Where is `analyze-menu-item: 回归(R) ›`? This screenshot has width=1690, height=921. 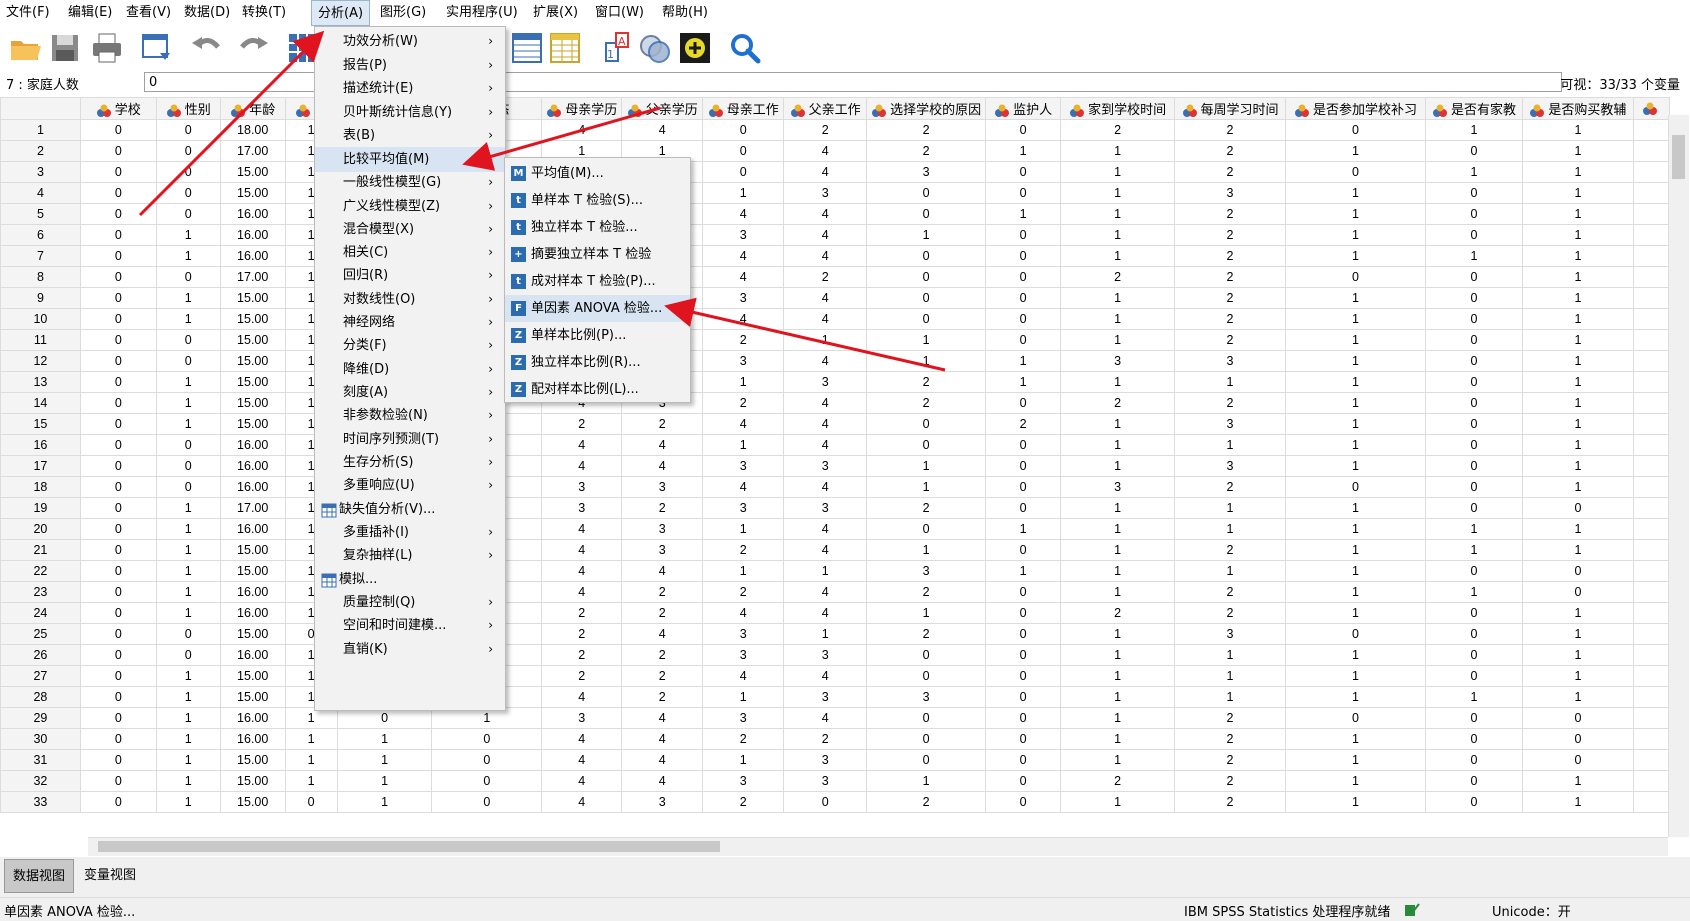 analyze-menu-item: 回归(R) › is located at coordinates (410, 275).